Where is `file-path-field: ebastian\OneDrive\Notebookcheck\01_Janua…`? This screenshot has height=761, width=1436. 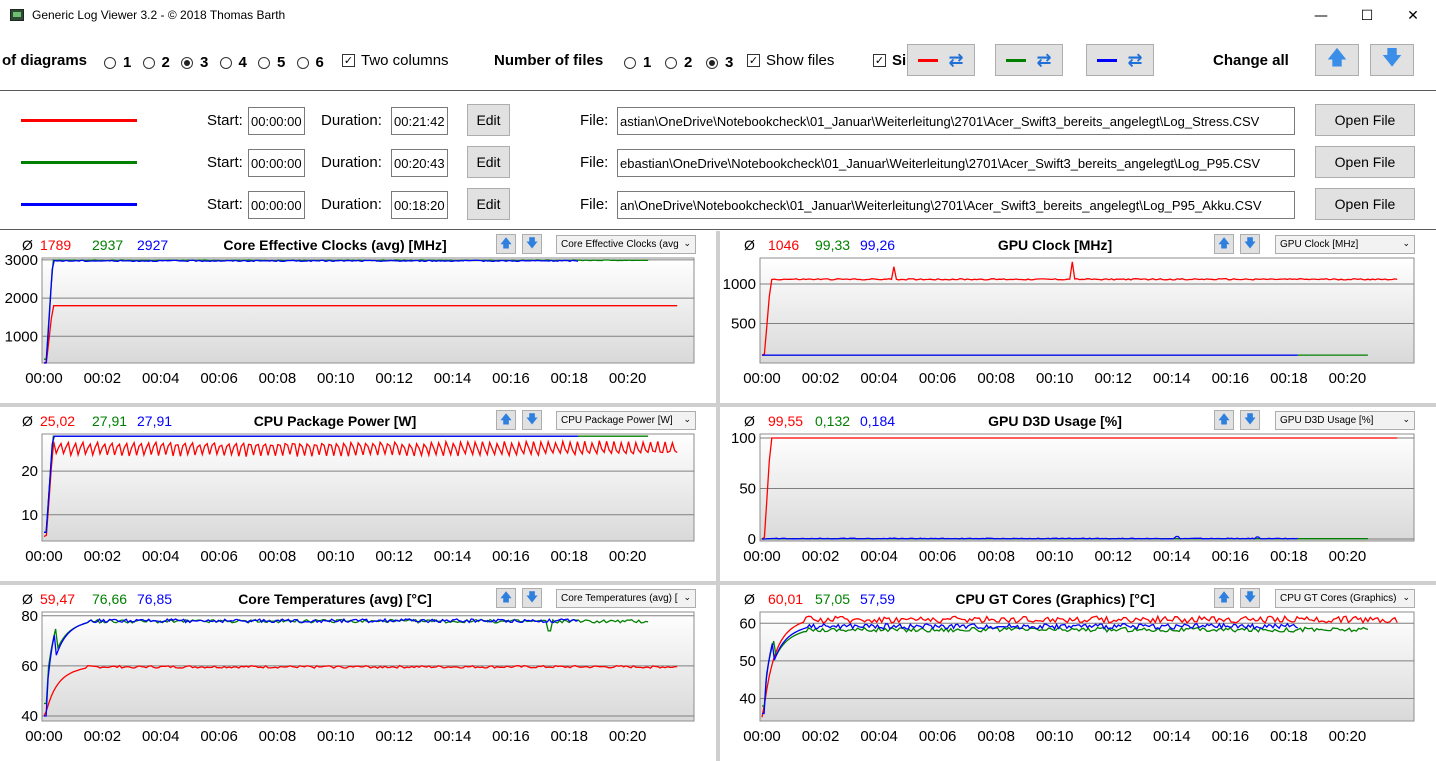 file-path-field: ebastian\OneDrive\Notebookcheck\01_Janua… is located at coordinates (956, 163).